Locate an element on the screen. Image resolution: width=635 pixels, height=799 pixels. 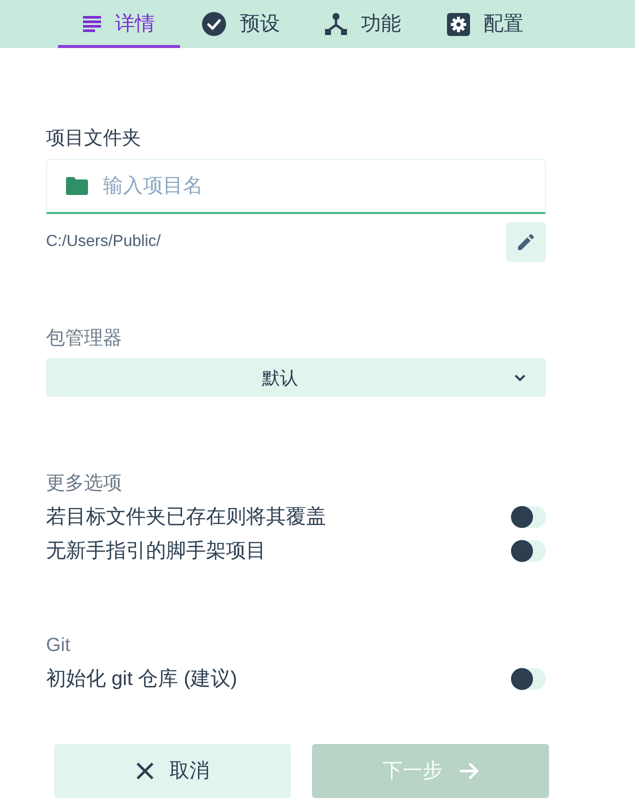
option-label: 初始化 git 仓库 (建议) is located at coordinates (142, 679).